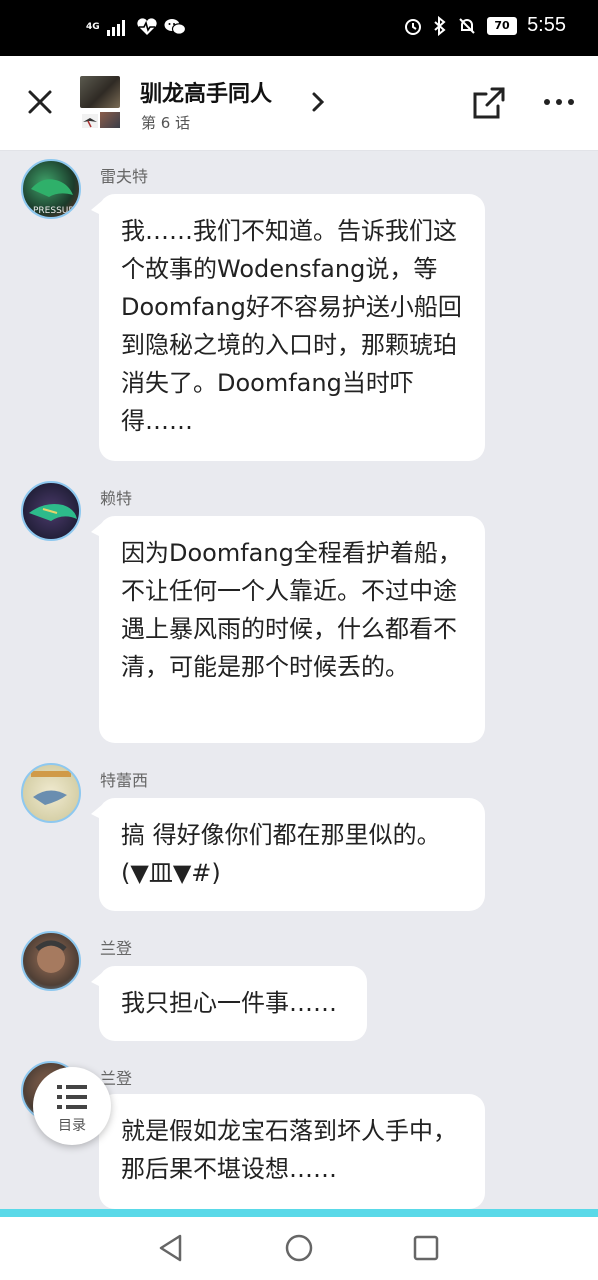 Image resolution: width=598 pixels, height=1280 pixels. What do you see at coordinates (147, 26) in the screenshot?
I see `heart-pulse-icon` at bounding box center [147, 26].